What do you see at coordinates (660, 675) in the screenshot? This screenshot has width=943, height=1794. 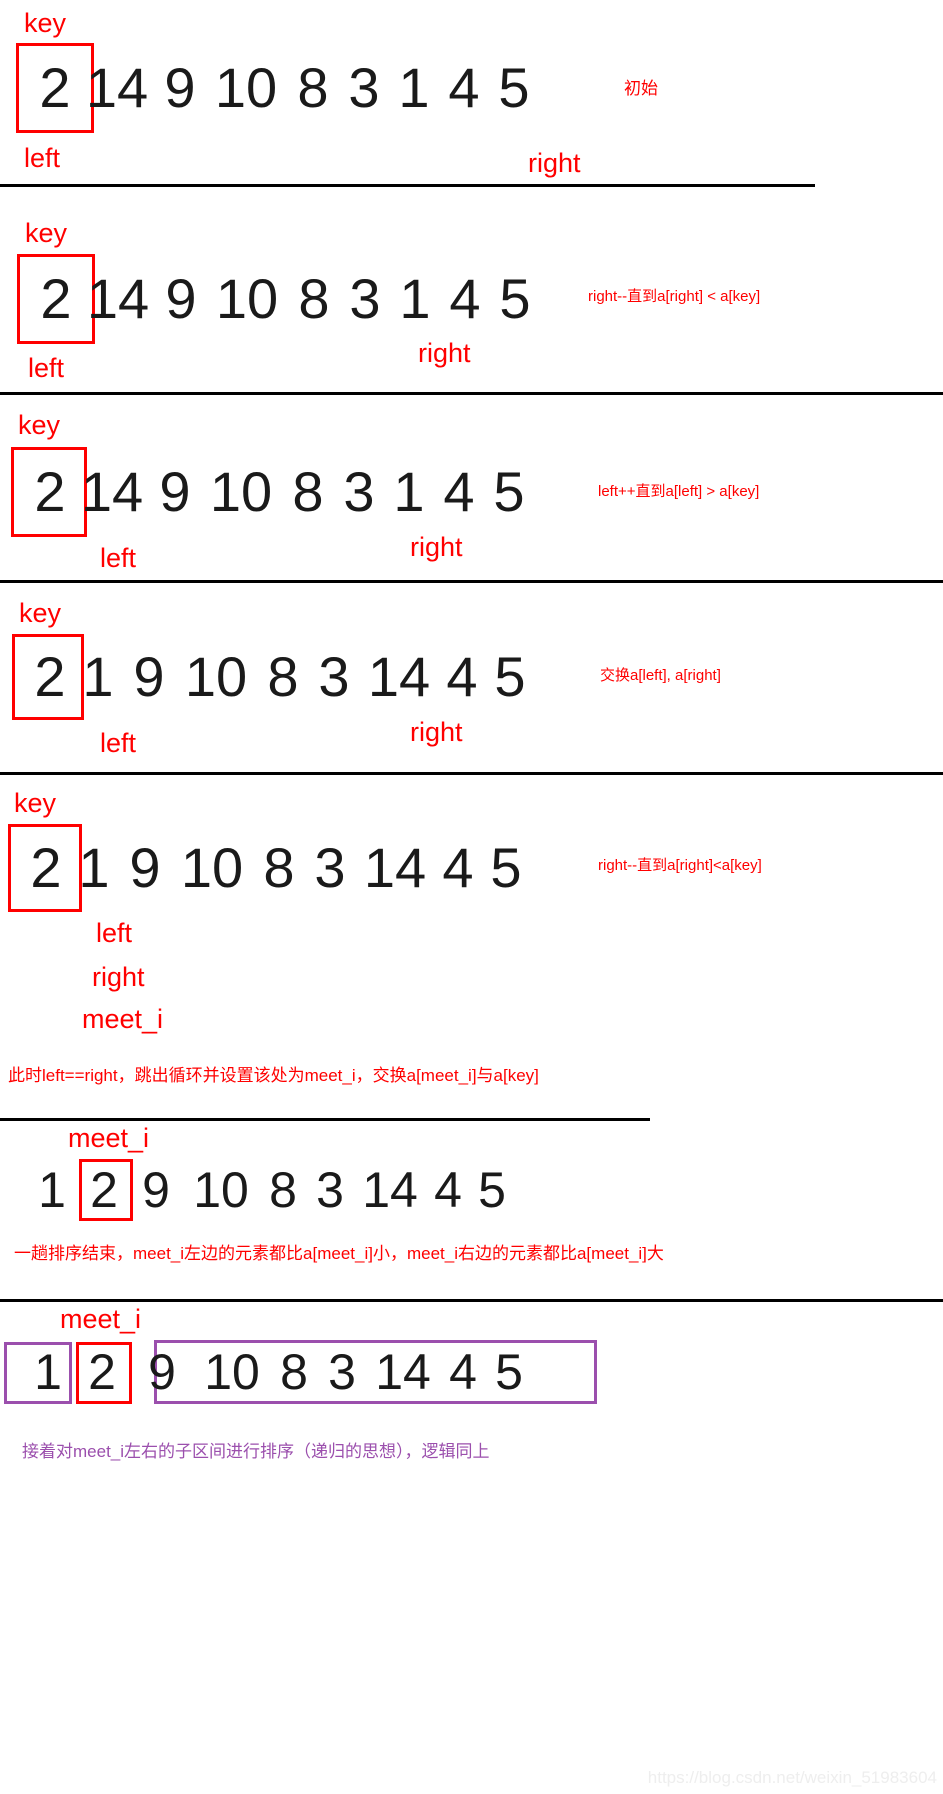 I see `step-note: 交换a[left], a[right]` at bounding box center [660, 675].